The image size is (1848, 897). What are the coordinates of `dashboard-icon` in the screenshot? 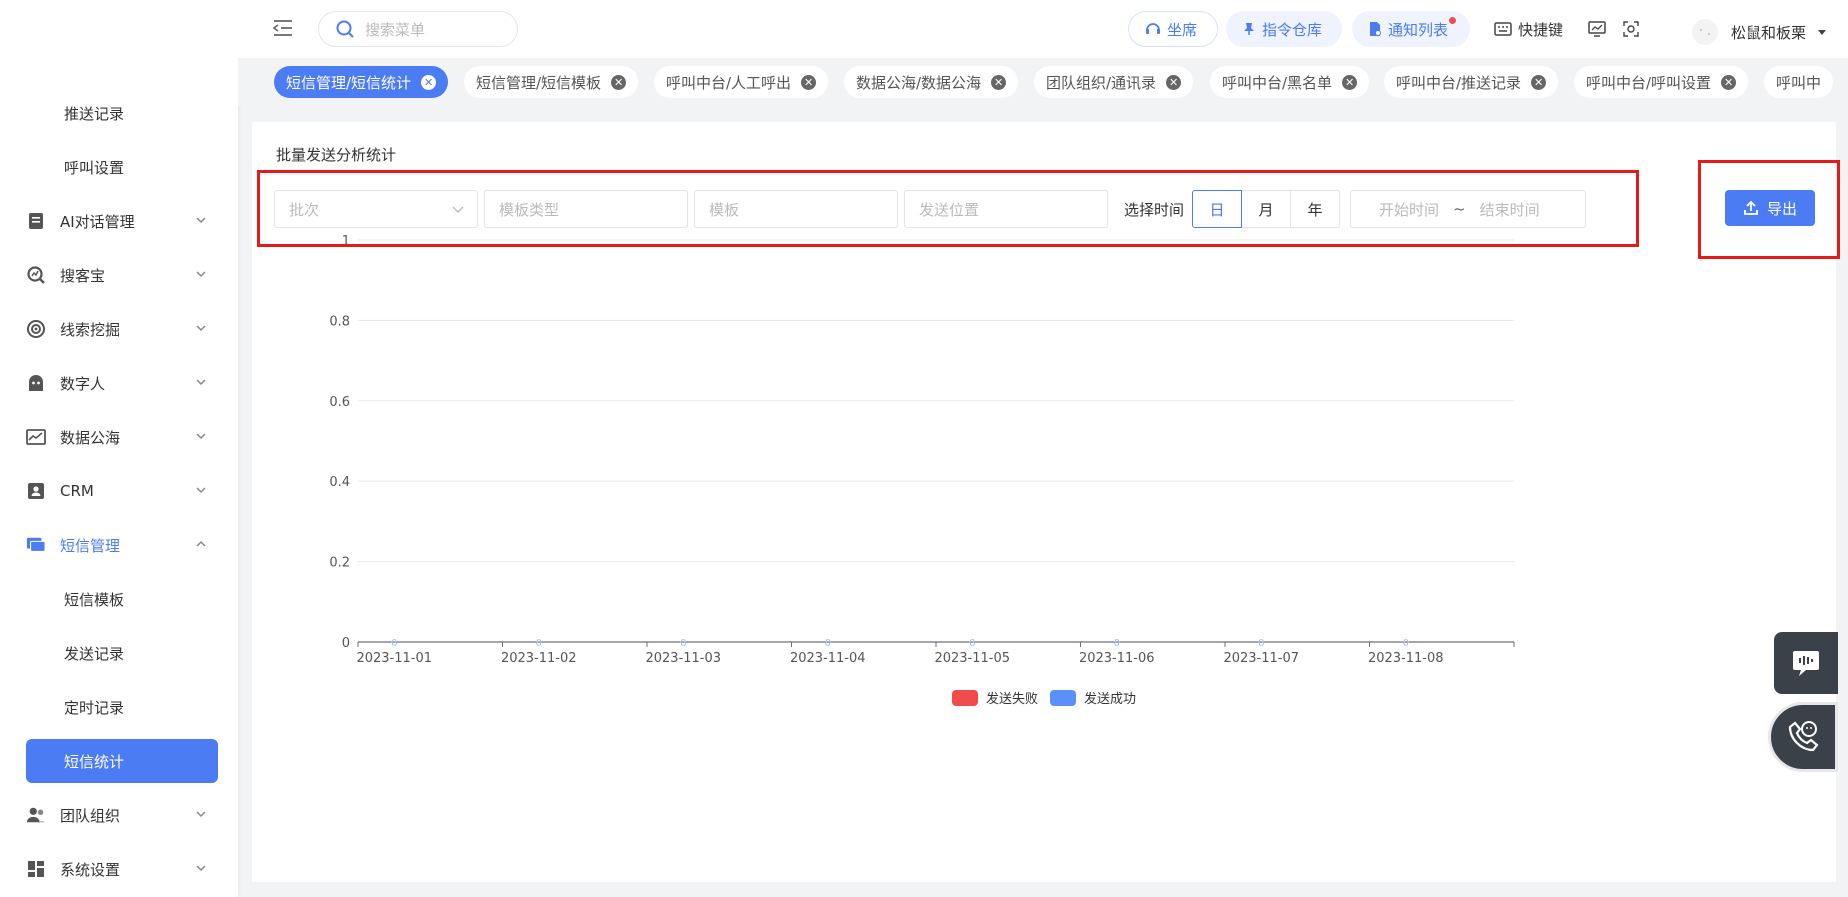 It's located at (36, 869).